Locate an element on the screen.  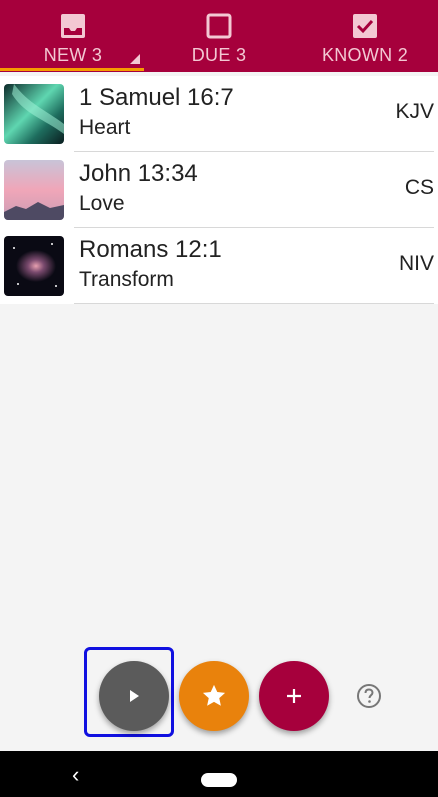
plus-icon is located at coordinates (294, 696).